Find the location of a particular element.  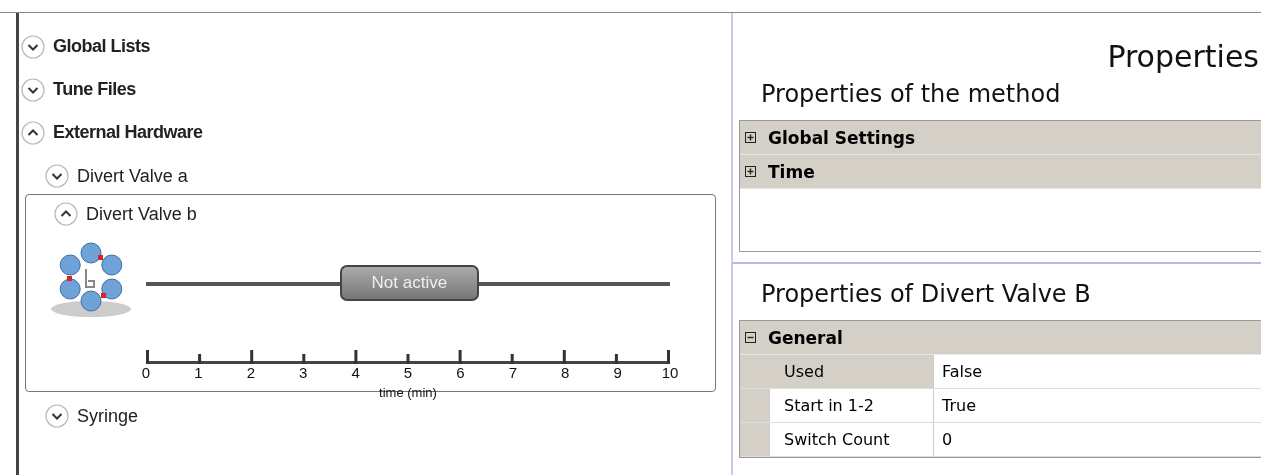

tick-label: 0 is located at coordinates (146, 372).